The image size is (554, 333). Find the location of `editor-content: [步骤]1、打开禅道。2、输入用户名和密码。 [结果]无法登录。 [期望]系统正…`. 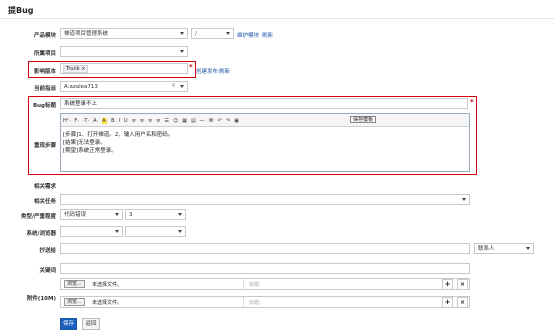

editor-content: [步骤]1、打开禅道。2、输入用户名和密码。 [结果]无法登录。 [期望]系统正… is located at coordinates (118, 143).